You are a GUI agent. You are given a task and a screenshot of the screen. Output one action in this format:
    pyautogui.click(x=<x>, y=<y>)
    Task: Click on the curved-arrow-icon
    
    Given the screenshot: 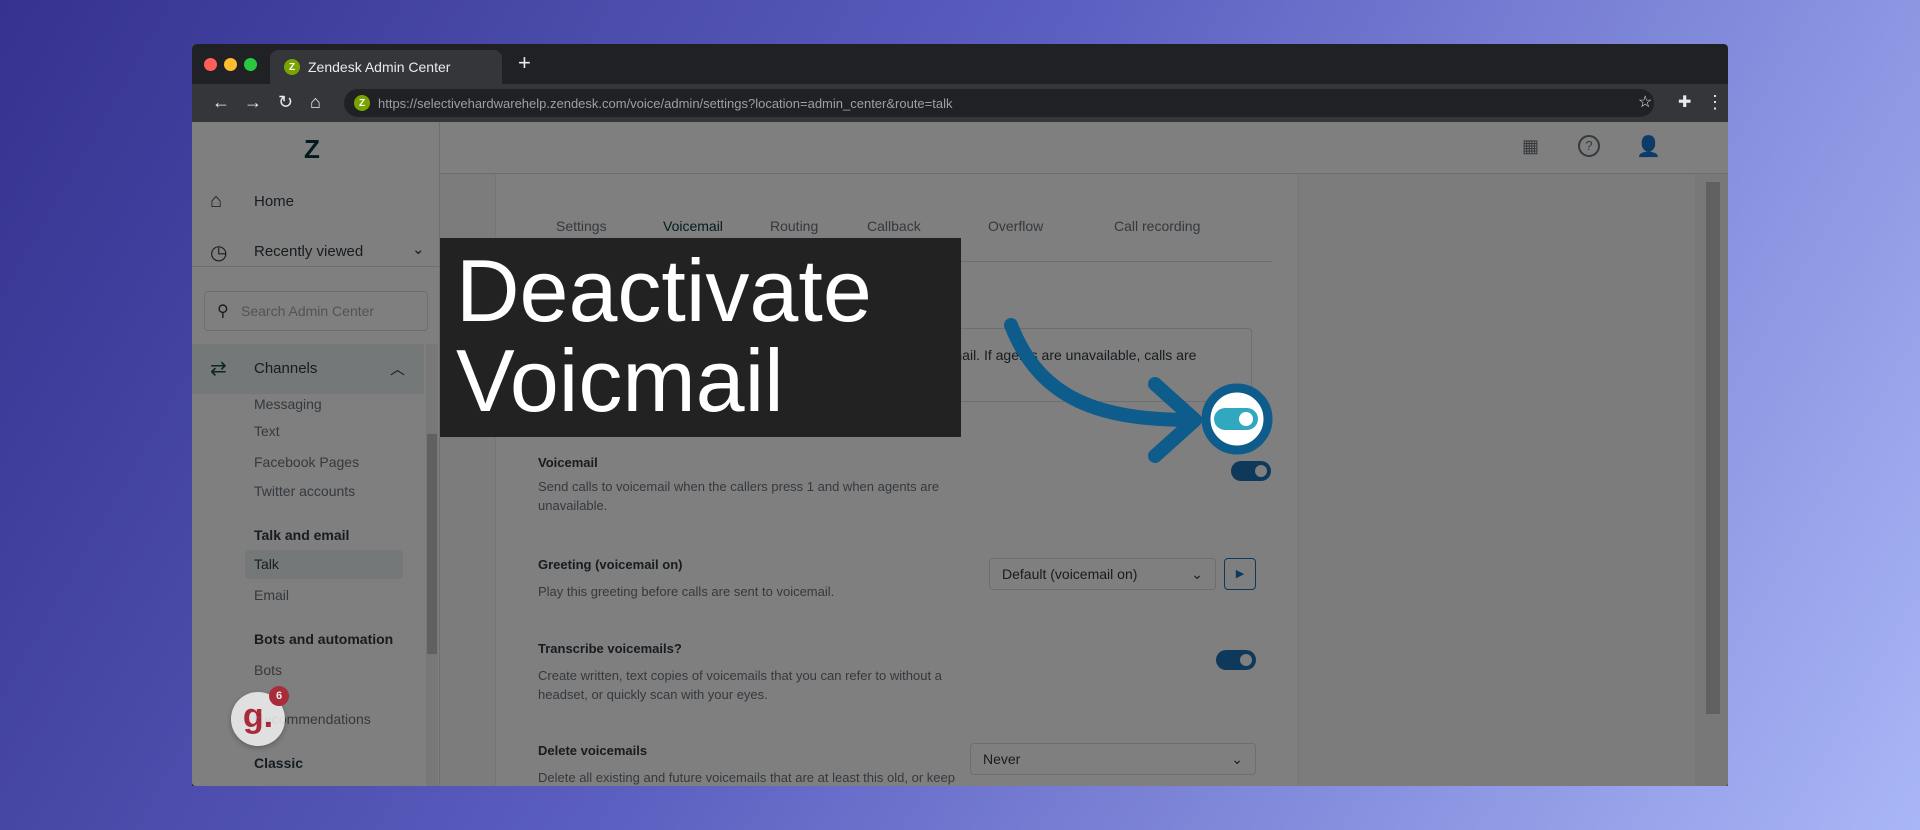 What is the action you would take?
    pyautogui.click(x=1101, y=372)
    